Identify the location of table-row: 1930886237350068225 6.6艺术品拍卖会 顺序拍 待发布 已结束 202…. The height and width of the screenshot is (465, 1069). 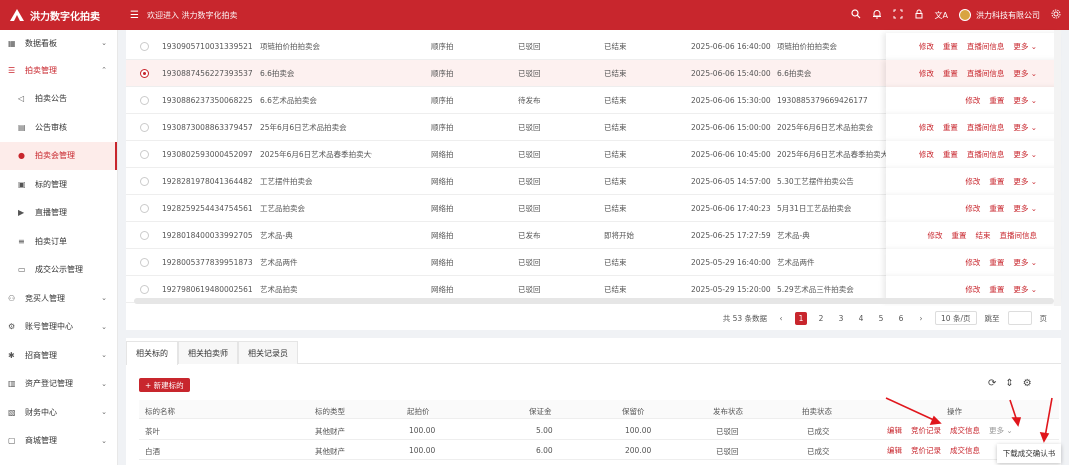
(593, 100).